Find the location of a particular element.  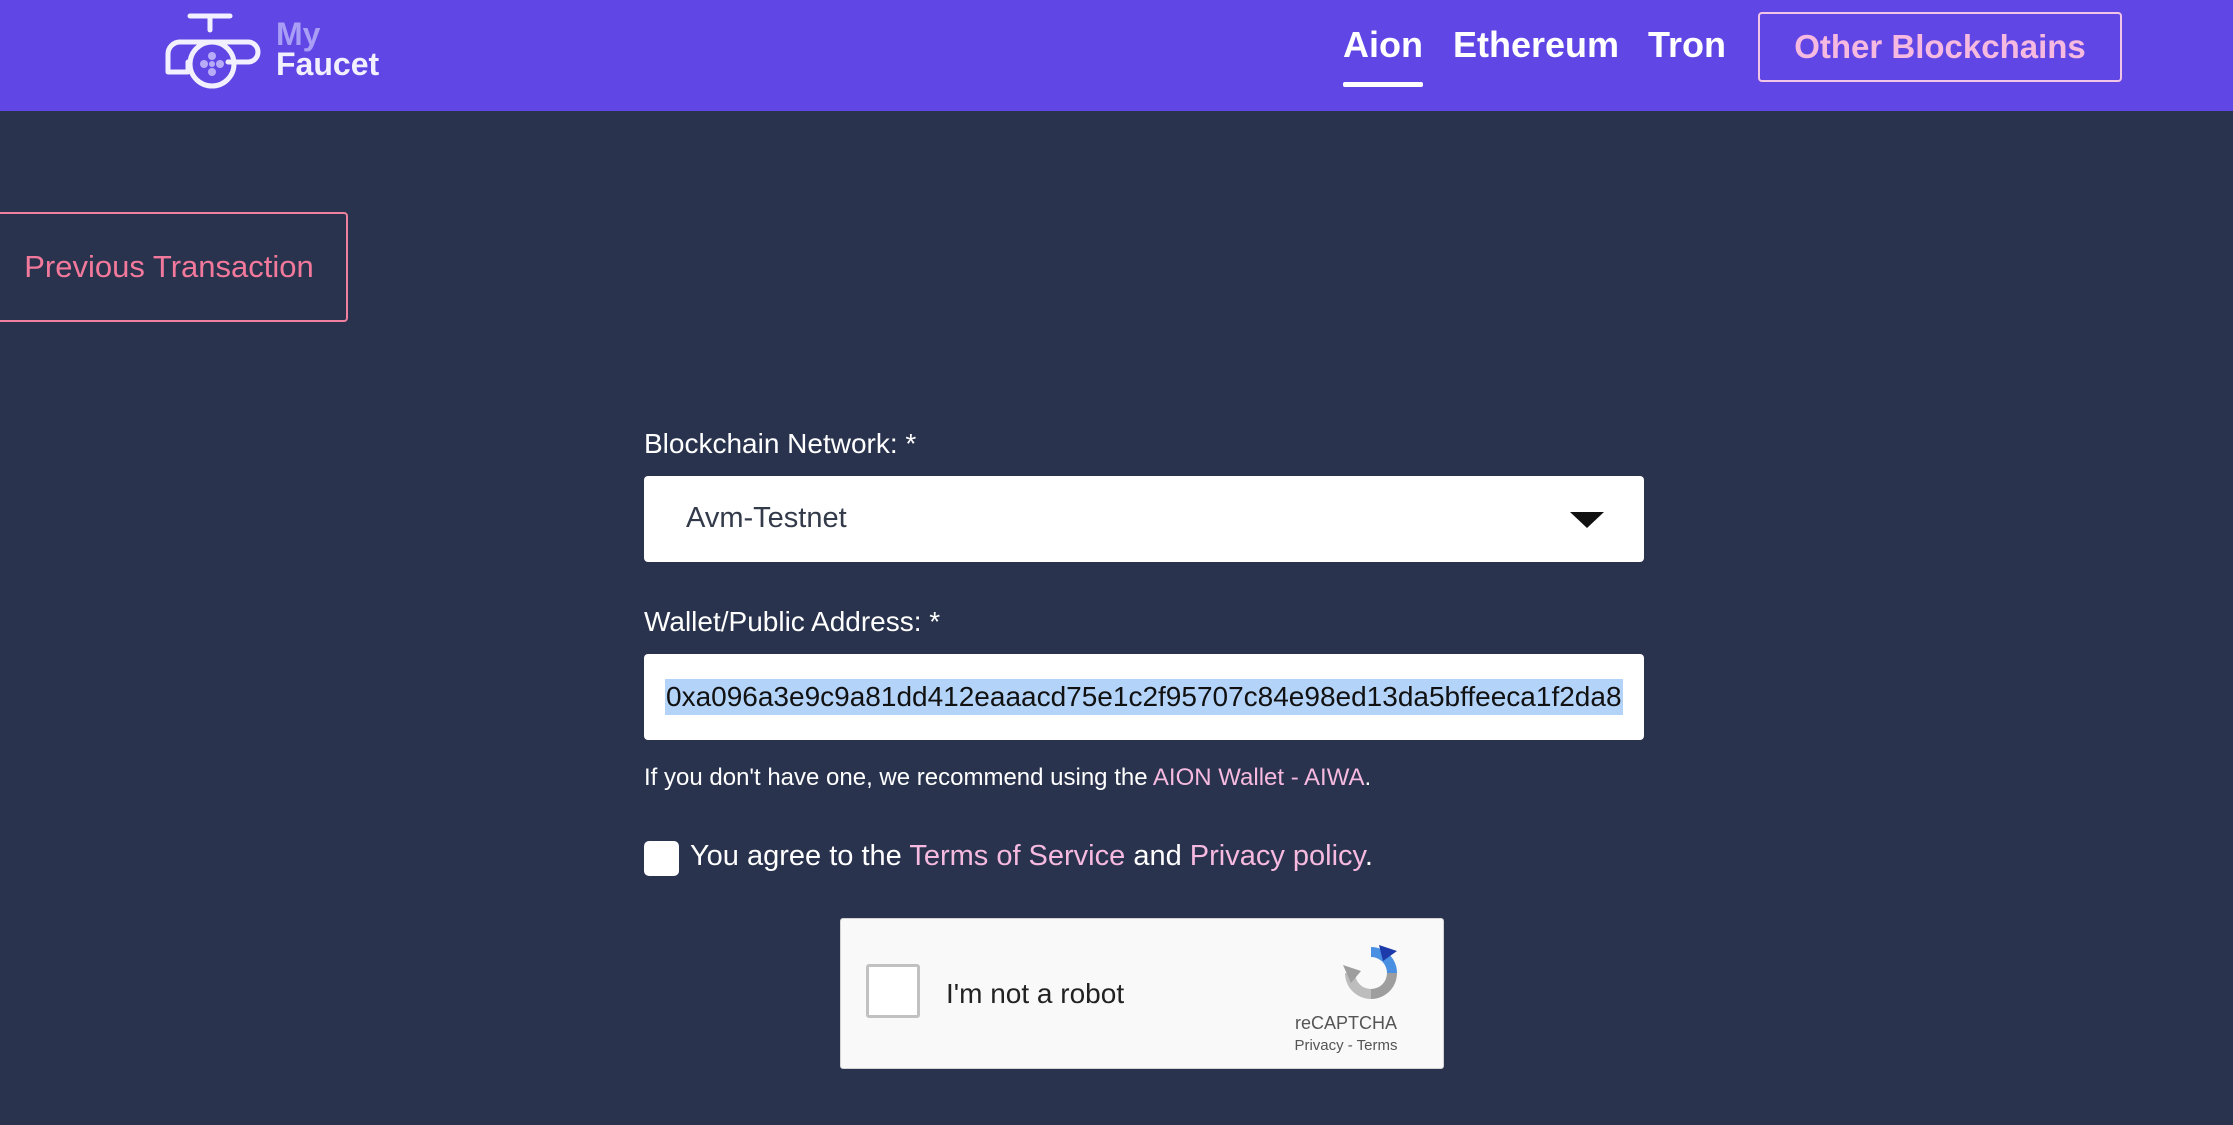

wallet-label: Wallet/Public Address: * is located at coordinates (792, 621).